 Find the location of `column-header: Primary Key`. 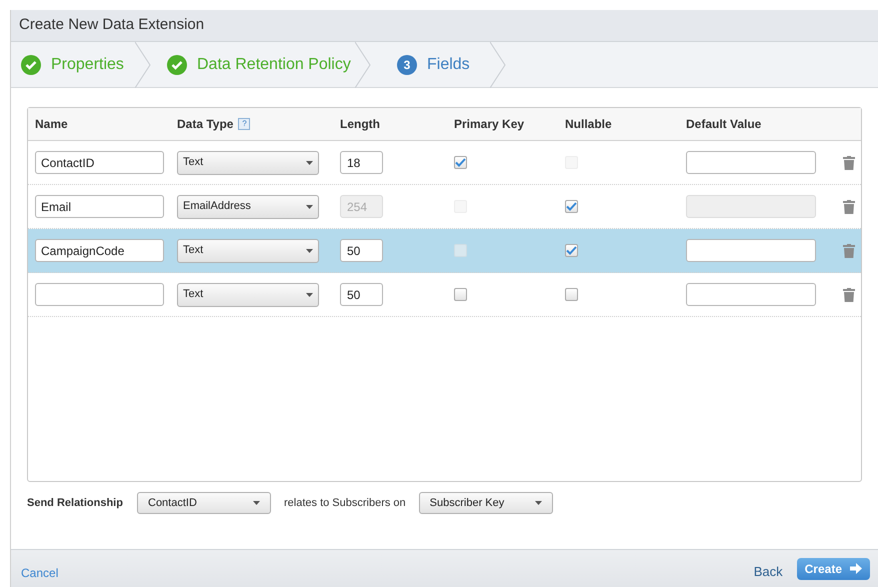

column-header: Primary Key is located at coordinates (489, 124).